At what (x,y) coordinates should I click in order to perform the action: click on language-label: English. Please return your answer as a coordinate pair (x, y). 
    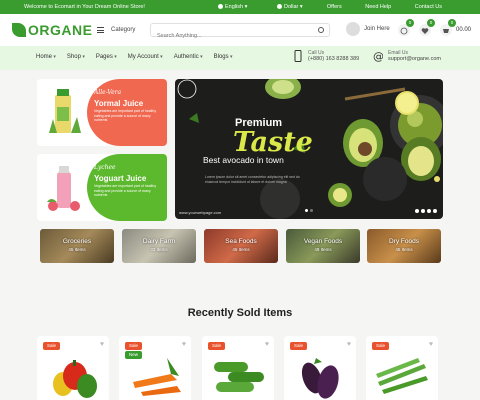
    Looking at the image, I should click on (234, 6).